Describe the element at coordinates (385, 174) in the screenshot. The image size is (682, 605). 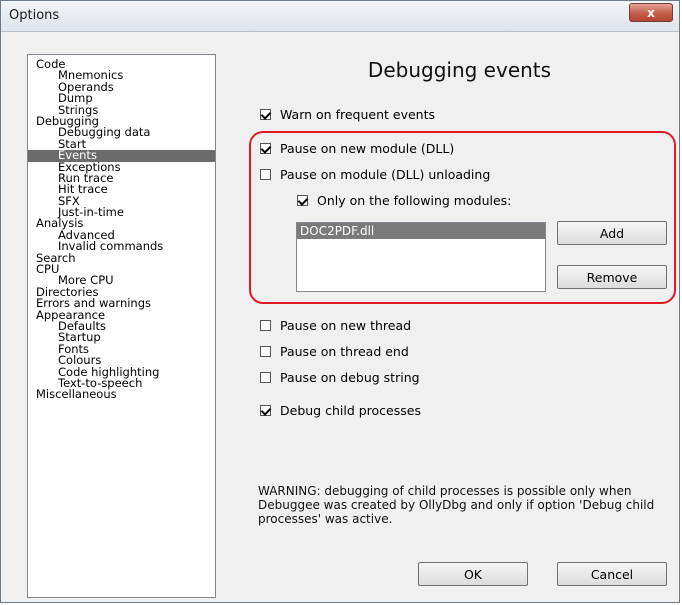
I see `pause-module-unload-label: Pause on module (DLL) unloading` at that location.